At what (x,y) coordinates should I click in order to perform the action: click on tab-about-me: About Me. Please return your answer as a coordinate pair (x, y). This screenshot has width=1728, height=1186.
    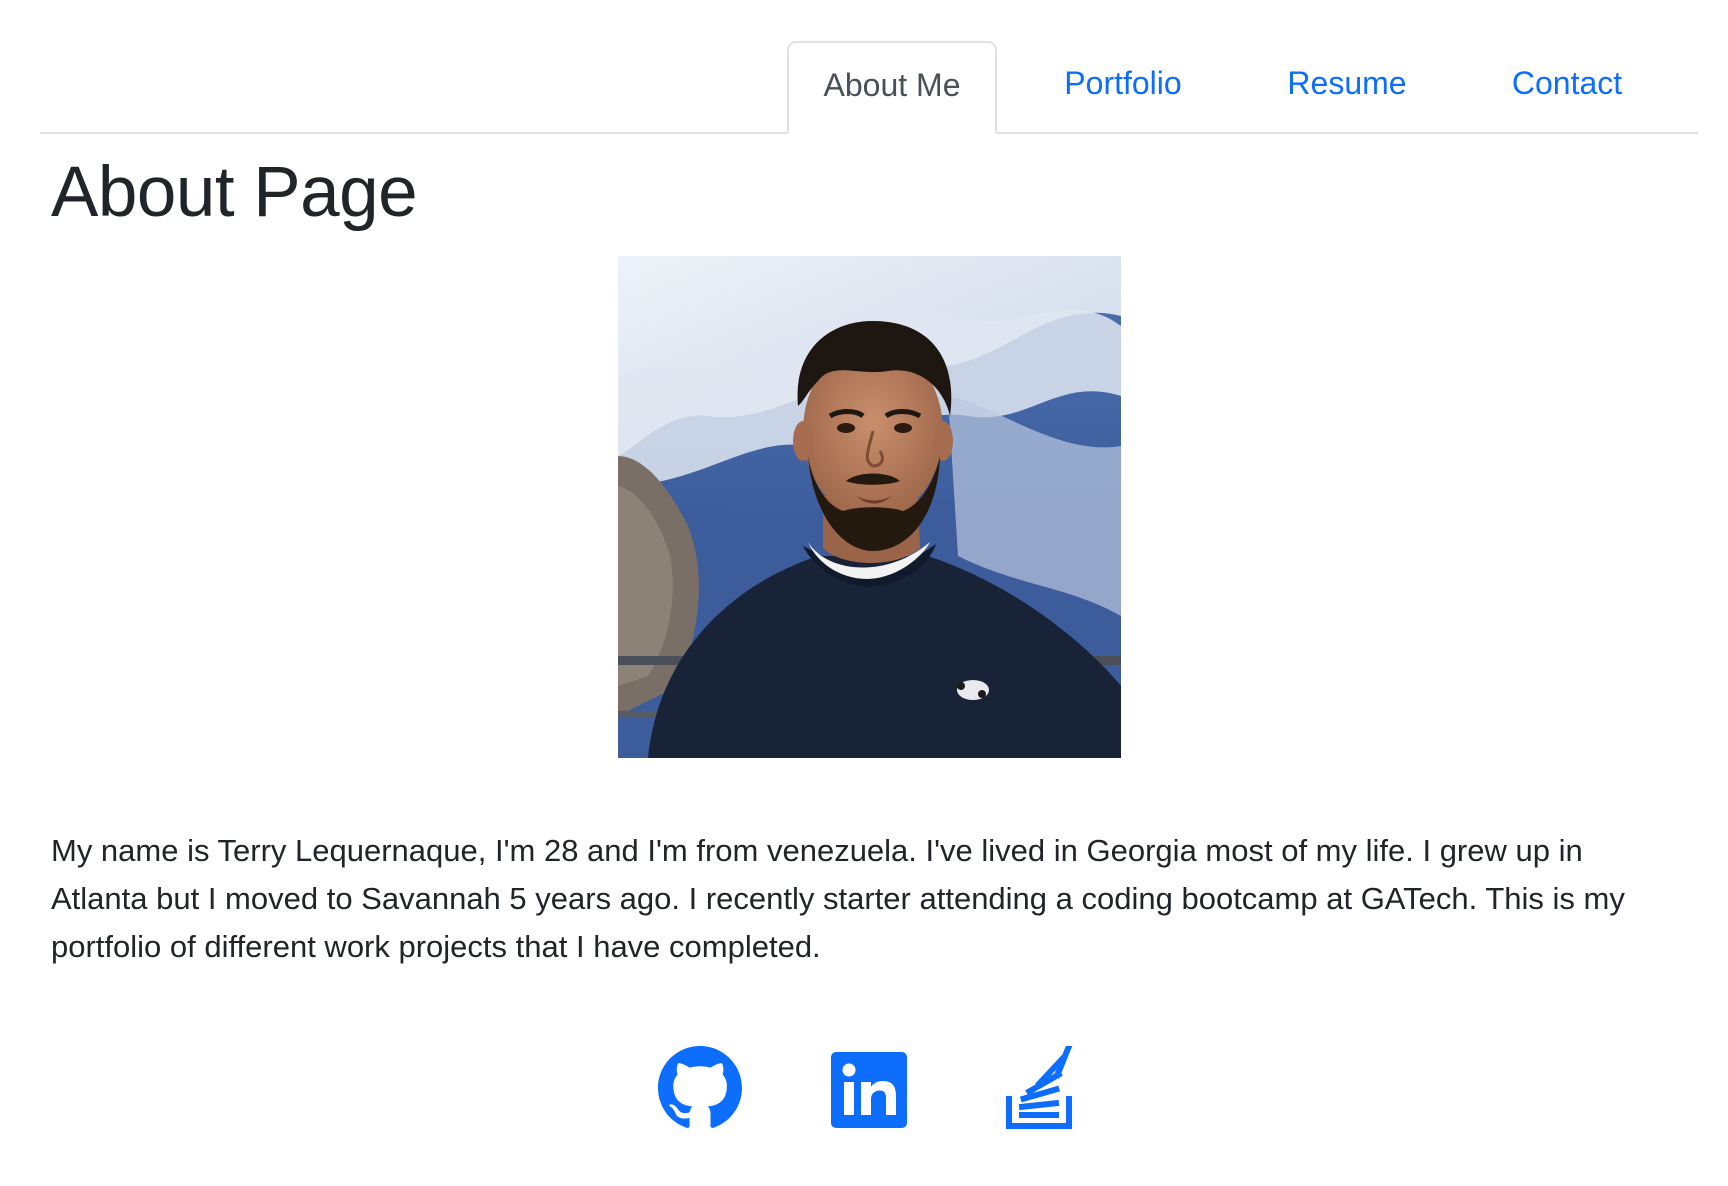
    Looking at the image, I should click on (892, 87).